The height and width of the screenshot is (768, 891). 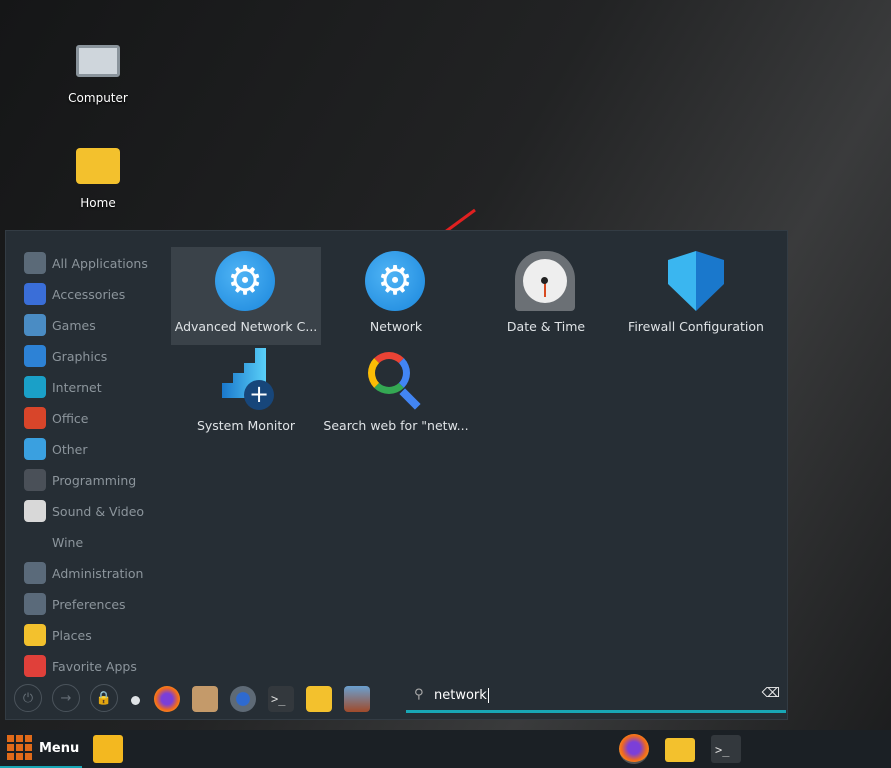 I want to click on category-label: Places, so click(x=72, y=635).